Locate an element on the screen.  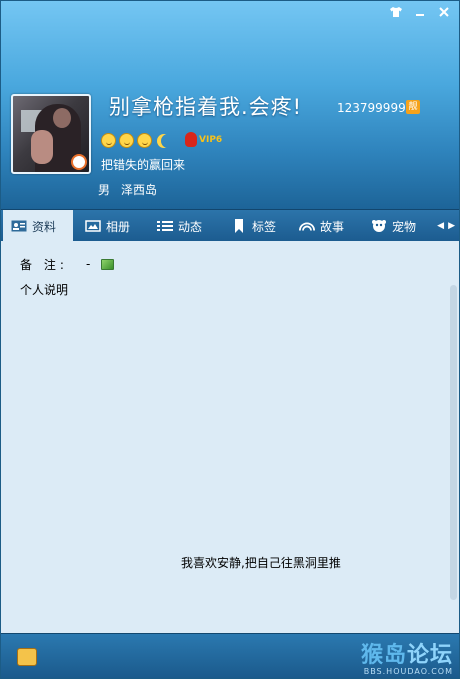
scrollbar is located at coordinates (453, 442).